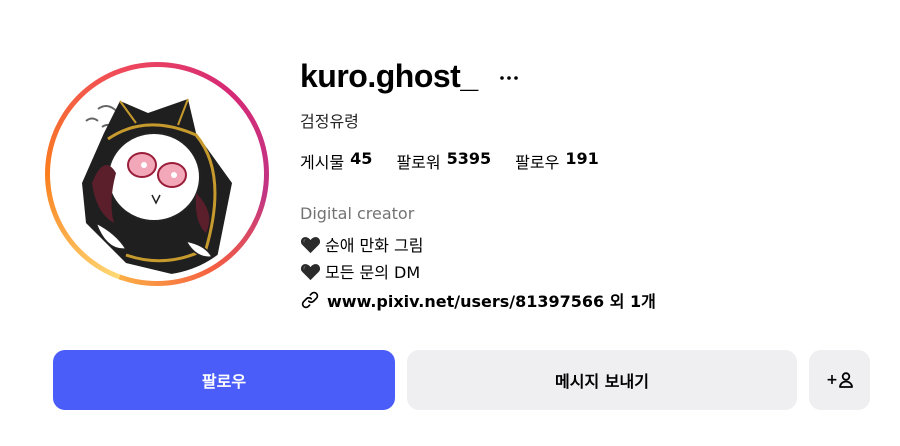 This screenshot has height=446, width=900. Describe the element at coordinates (845, 380) in the screenshot. I see `add-person-icon` at that location.